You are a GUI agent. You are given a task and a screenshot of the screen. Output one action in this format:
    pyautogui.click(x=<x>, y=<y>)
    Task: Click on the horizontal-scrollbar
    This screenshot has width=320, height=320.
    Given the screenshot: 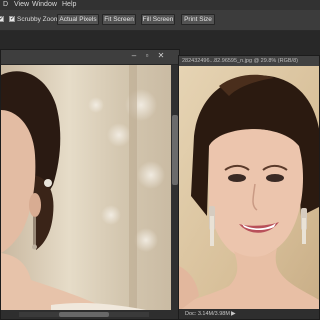 What is the action you would take?
    pyautogui.click(x=84, y=314)
    